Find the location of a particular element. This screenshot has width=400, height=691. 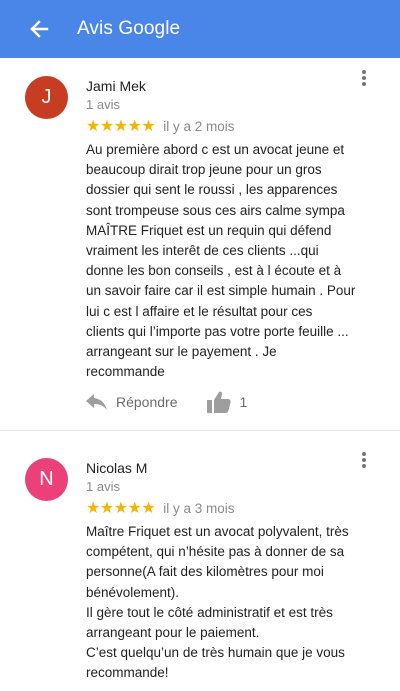

like-button: 1 is located at coordinates (227, 402).